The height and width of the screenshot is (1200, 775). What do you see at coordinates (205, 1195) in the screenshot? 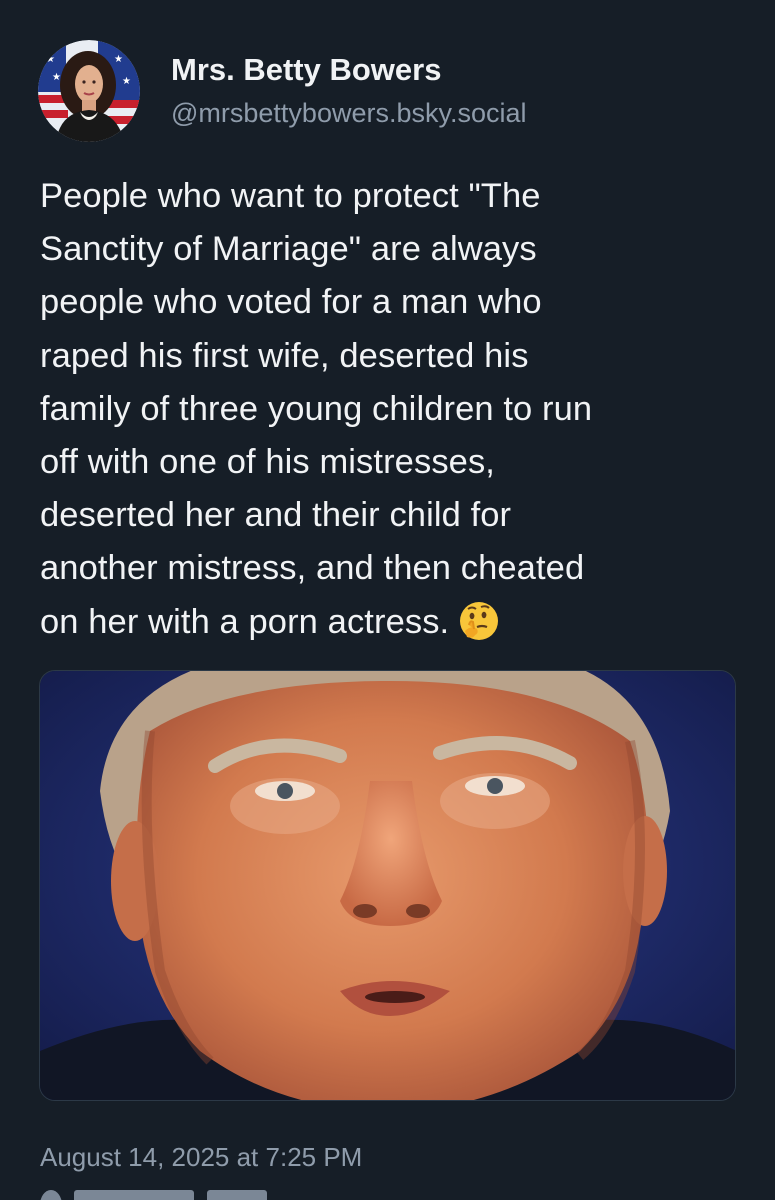
I see `post-footer-cutoff` at bounding box center [205, 1195].